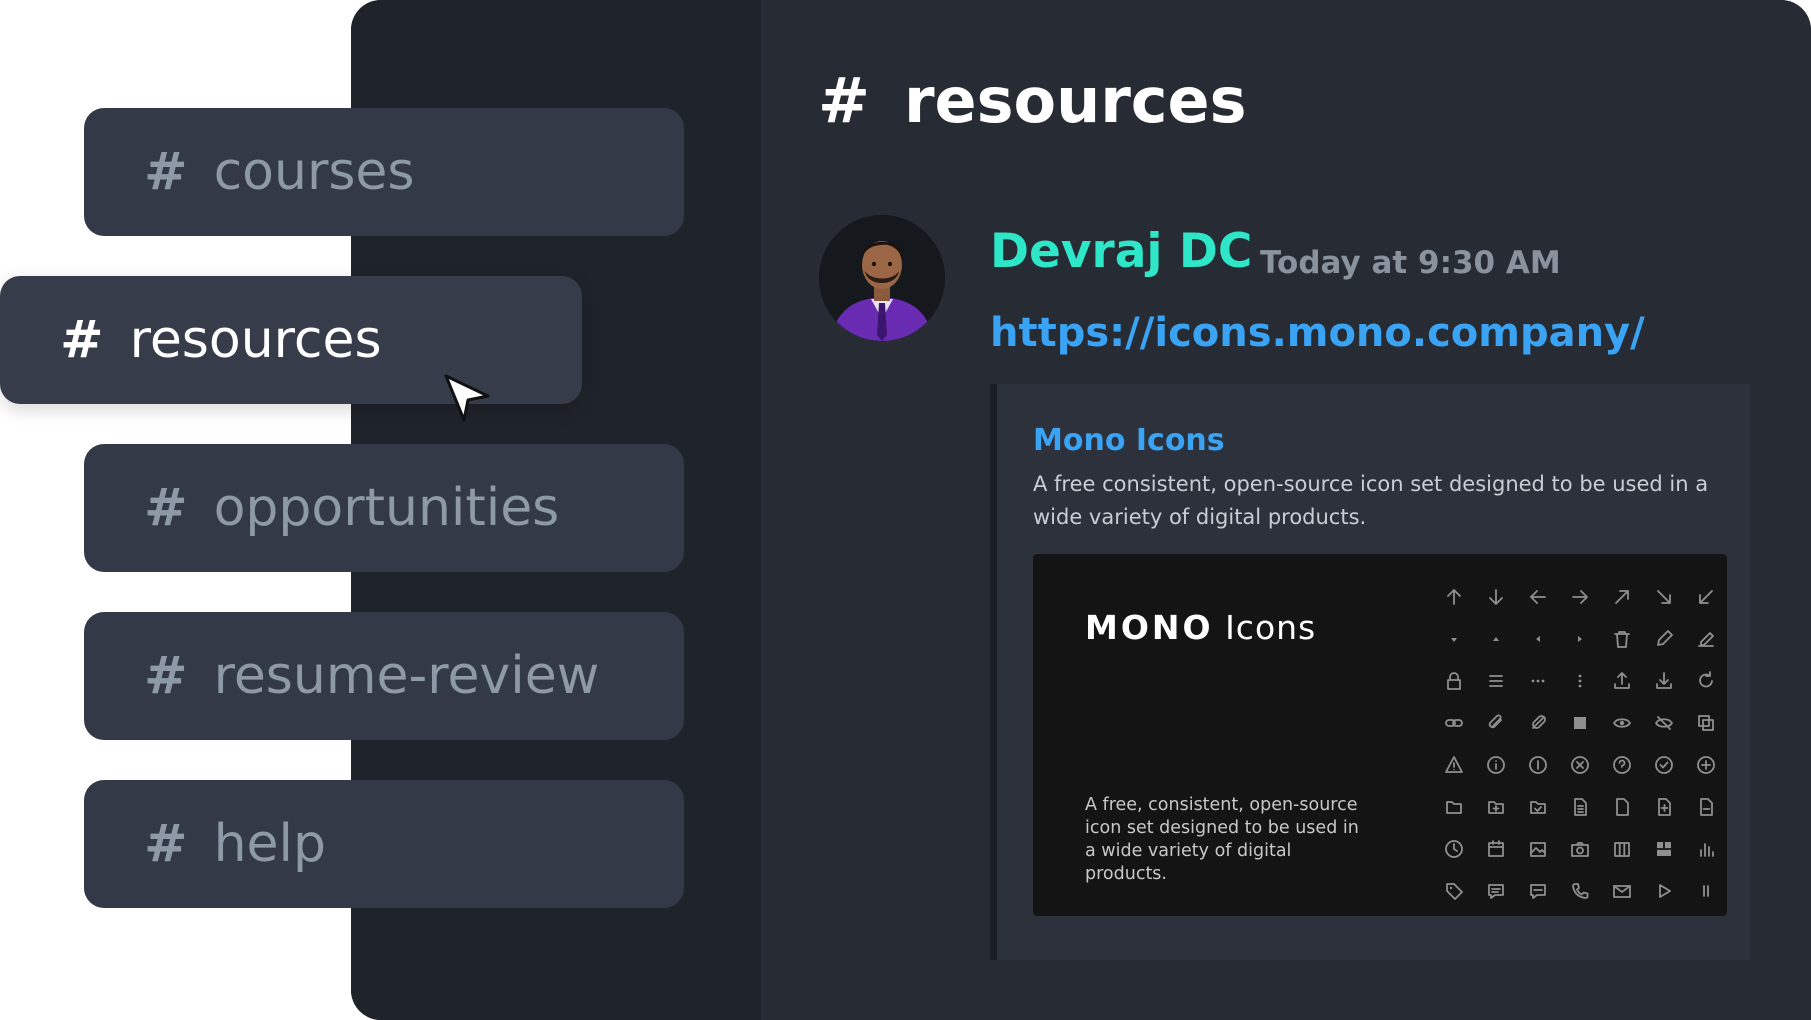  I want to click on brand-mark: MONO, so click(1149, 627).